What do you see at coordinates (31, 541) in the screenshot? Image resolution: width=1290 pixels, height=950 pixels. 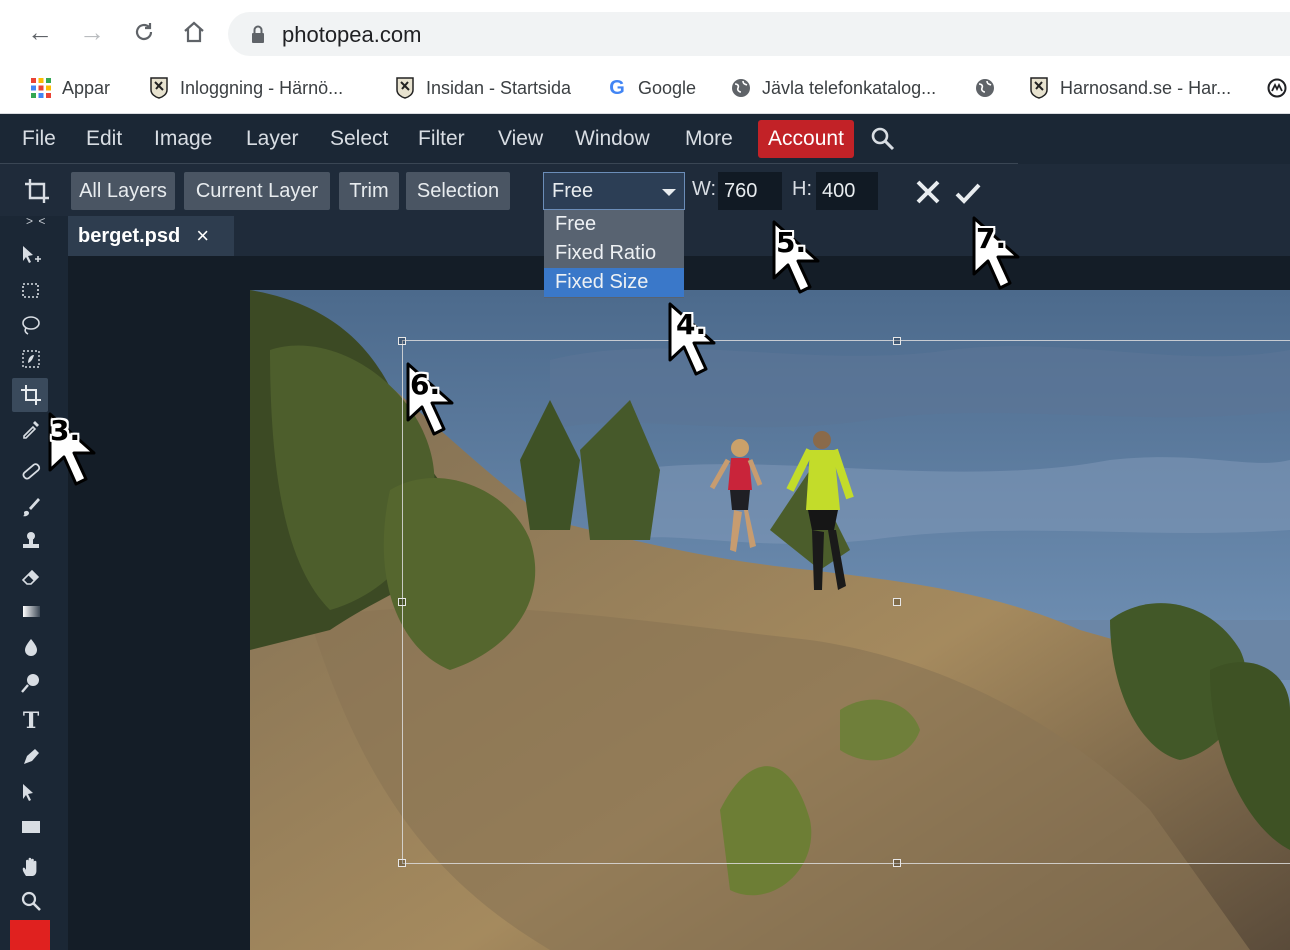 I see `clone-stamp-tool-icon` at bounding box center [31, 541].